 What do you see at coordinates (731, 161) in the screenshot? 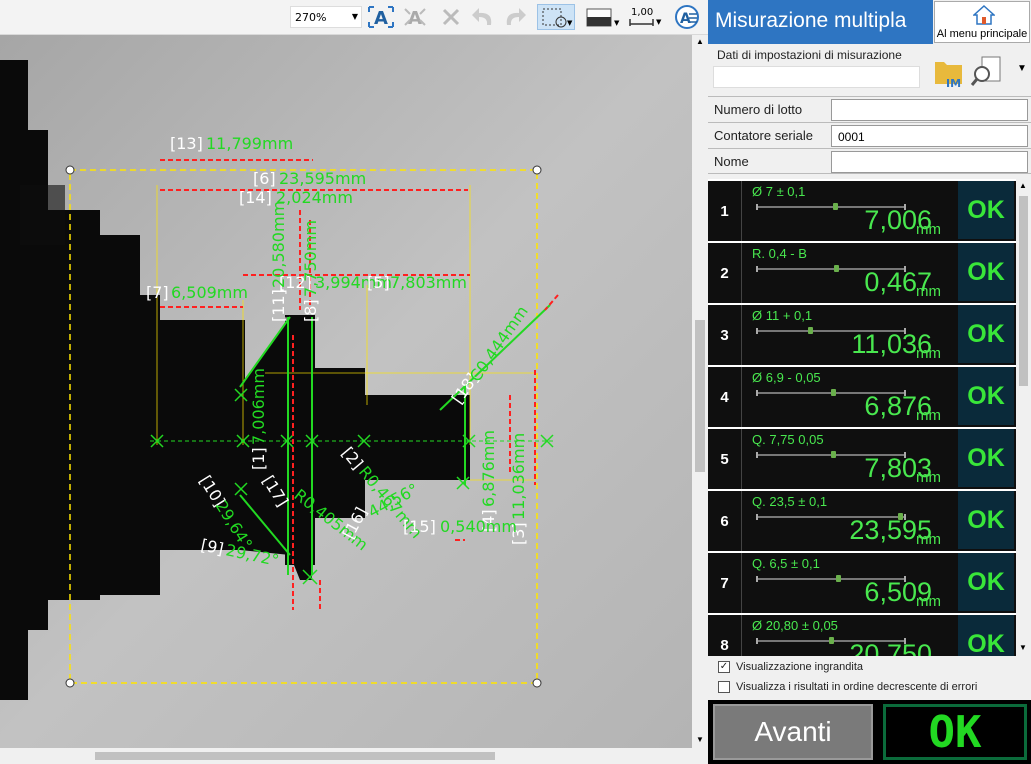
I see `name-label: Nome` at bounding box center [731, 161].